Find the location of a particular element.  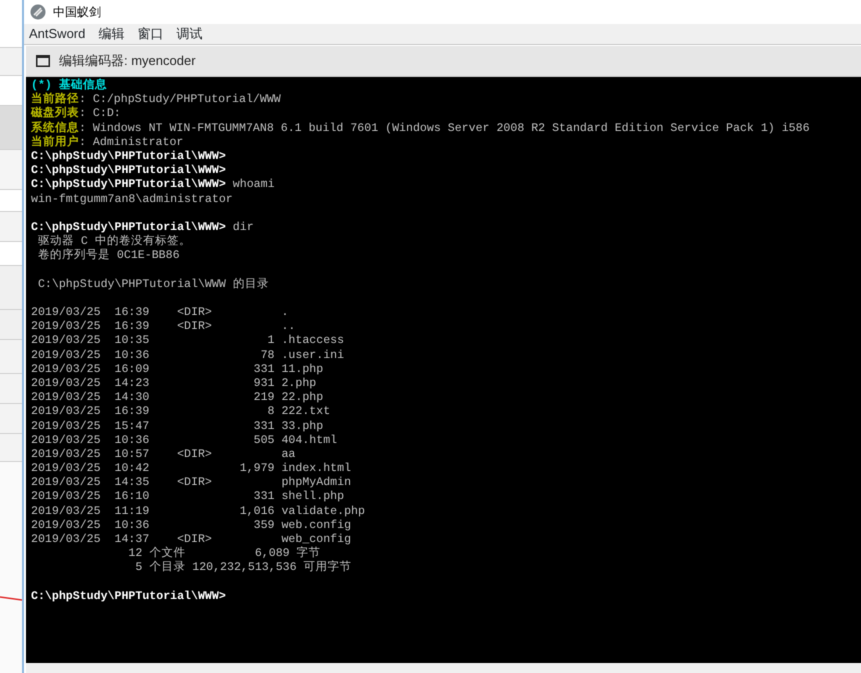

output-line: C:\phpStudy\PHPTutorial\WWW 的目录 is located at coordinates (152, 285).